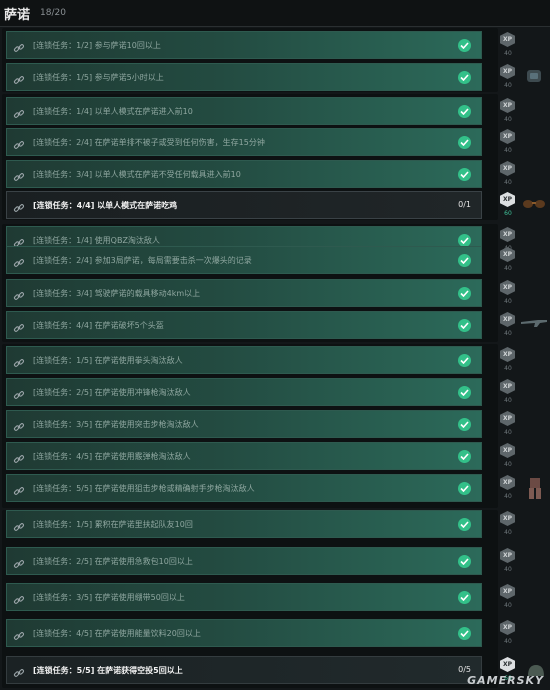 This screenshot has width=550, height=690. What do you see at coordinates (534, 323) in the screenshot?
I see `rifle-reward-icon` at bounding box center [534, 323].